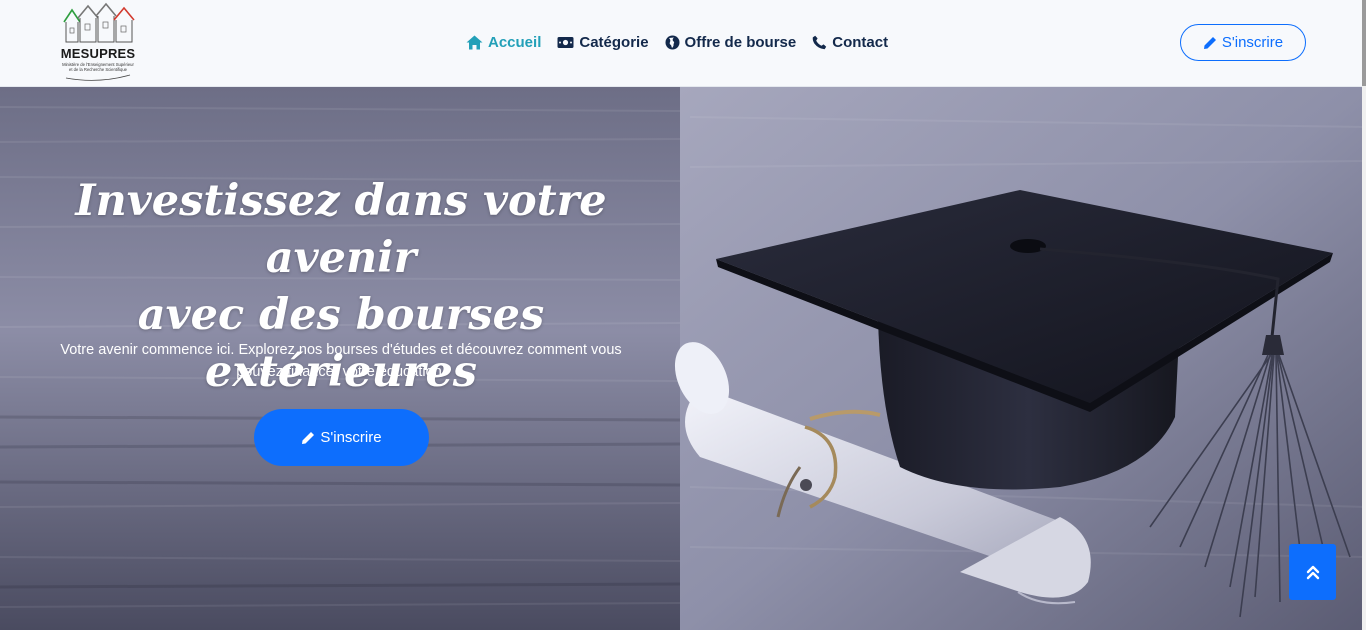 The height and width of the screenshot is (630, 1366). I want to click on signup-button-nav: S'inscrire, so click(1243, 42).